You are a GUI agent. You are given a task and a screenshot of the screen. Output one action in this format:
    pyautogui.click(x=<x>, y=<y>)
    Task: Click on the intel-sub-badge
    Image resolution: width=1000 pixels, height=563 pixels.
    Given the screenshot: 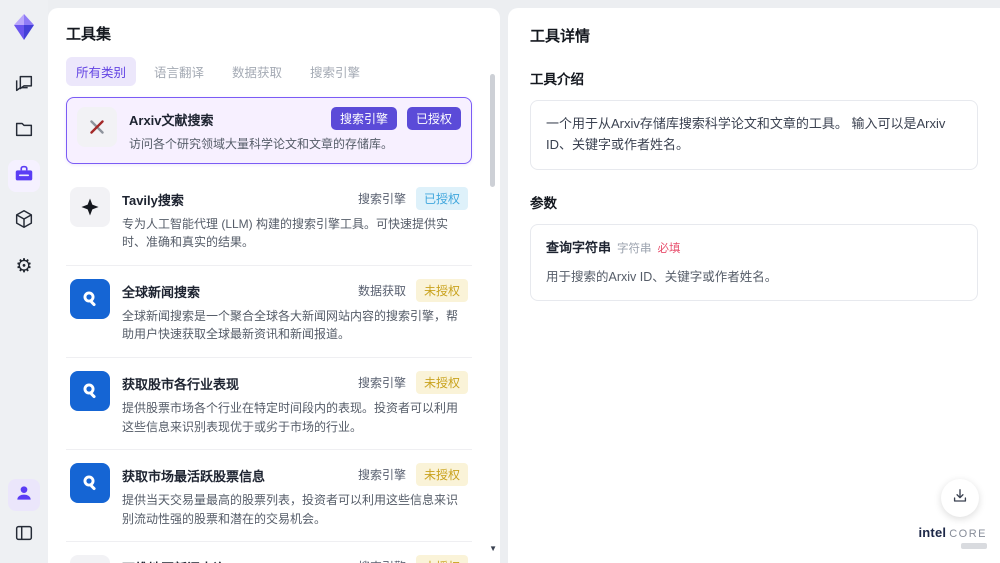 What is the action you would take?
    pyautogui.click(x=974, y=546)
    